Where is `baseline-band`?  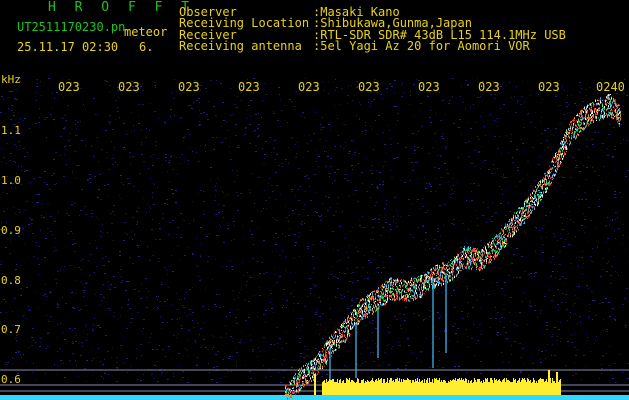
baseline-band is located at coordinates (314, 397).